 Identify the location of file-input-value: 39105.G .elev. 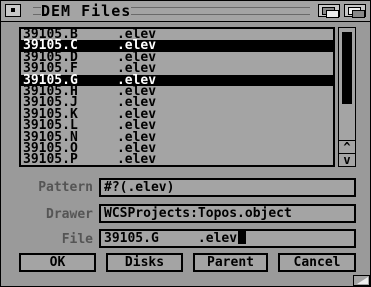
(171, 238).